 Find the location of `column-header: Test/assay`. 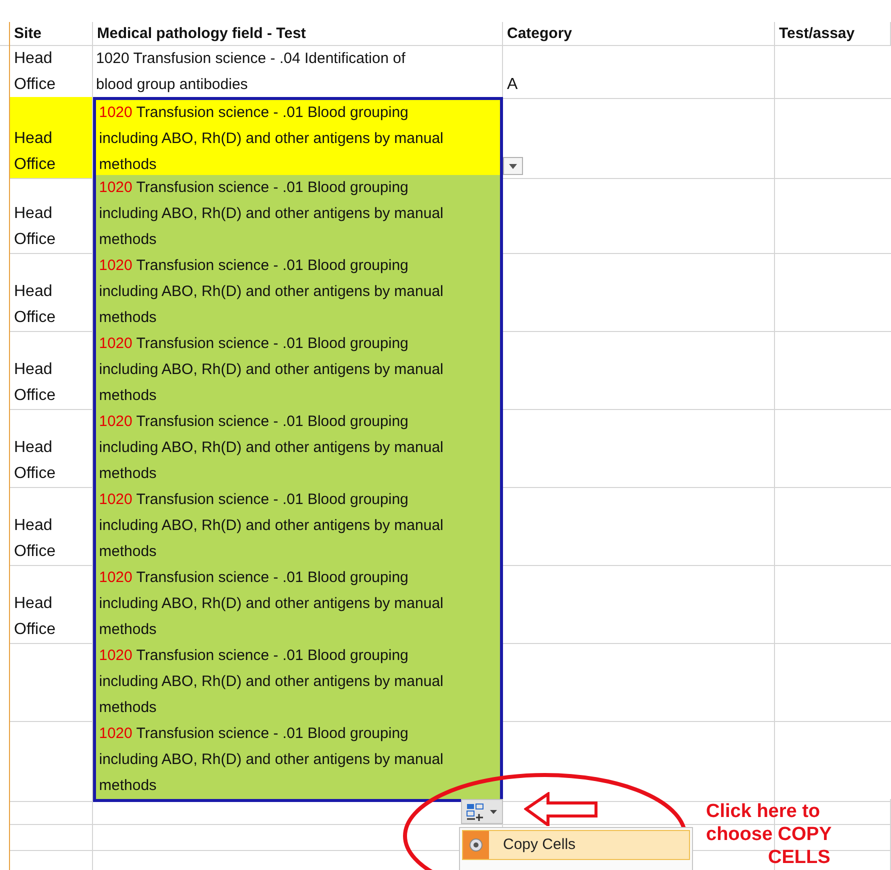

column-header: Test/assay is located at coordinates (817, 34).